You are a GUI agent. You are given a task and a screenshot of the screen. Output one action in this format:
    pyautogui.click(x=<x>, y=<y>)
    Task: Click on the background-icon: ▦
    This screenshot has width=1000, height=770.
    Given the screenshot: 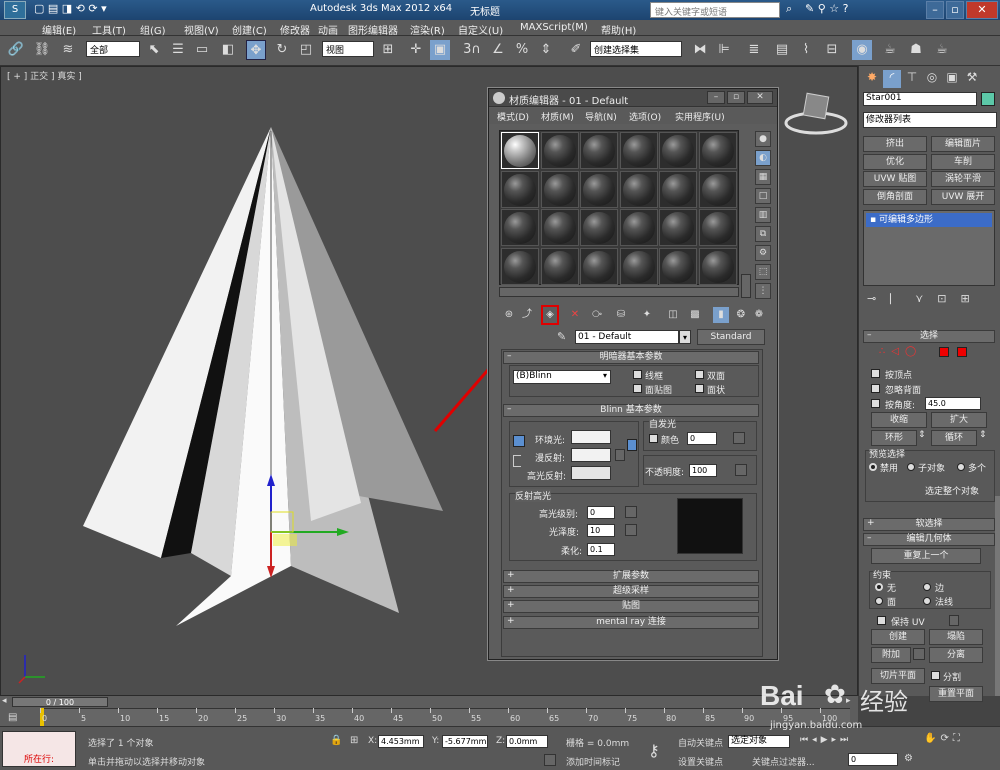 What is the action you would take?
    pyautogui.click(x=763, y=177)
    